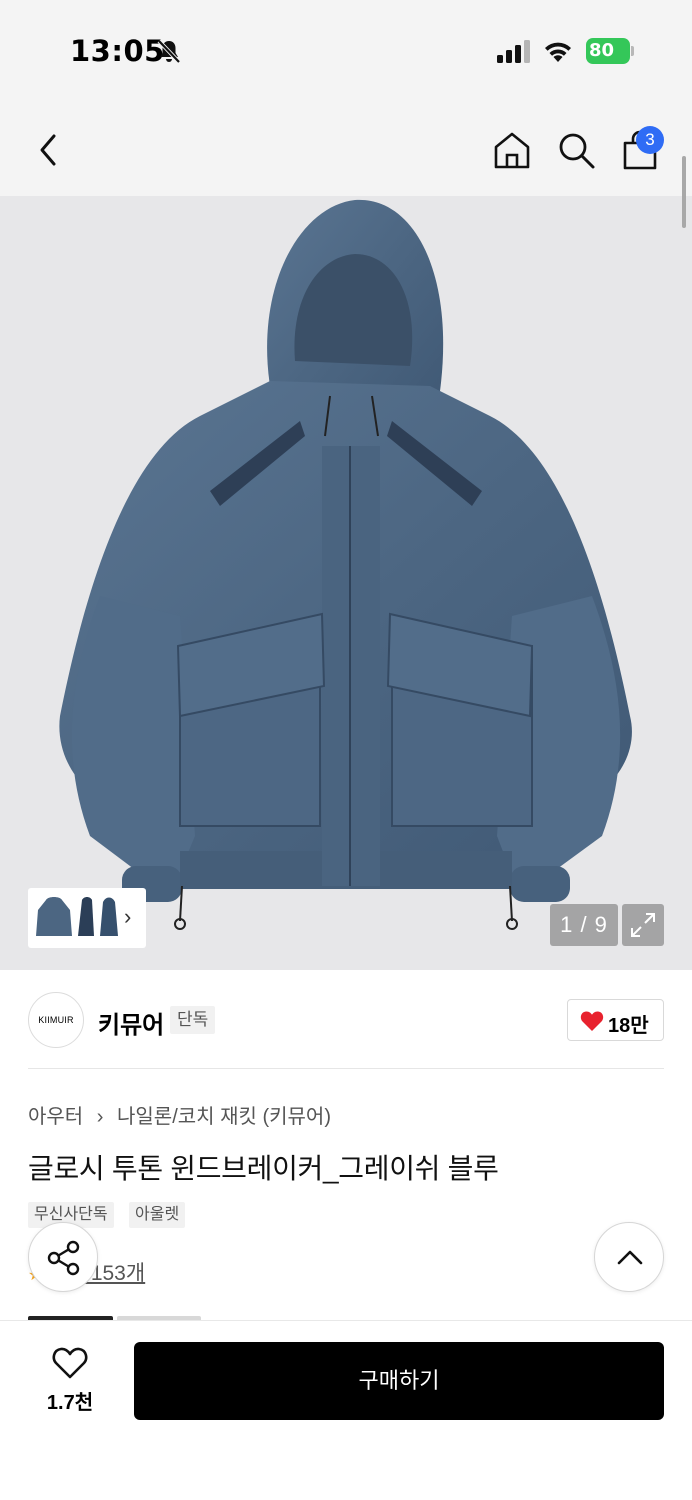  I want to click on share-icon, so click(63, 1258).